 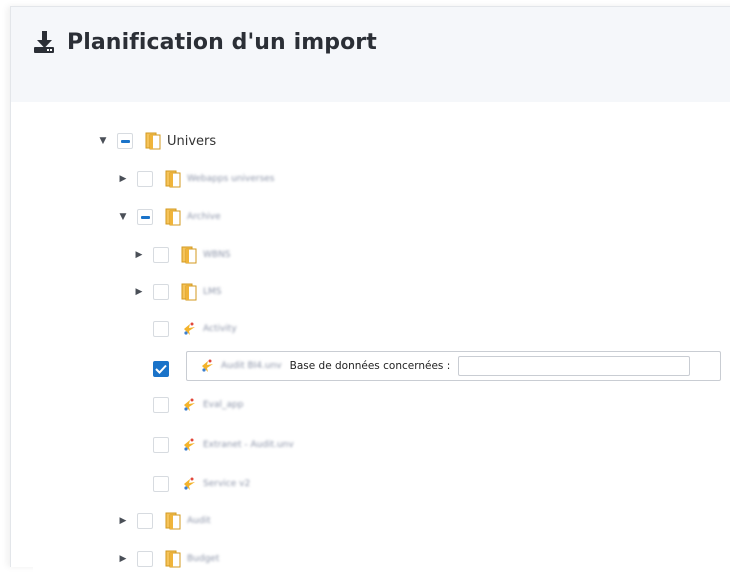 I want to click on check-icon, so click(x=161, y=369).